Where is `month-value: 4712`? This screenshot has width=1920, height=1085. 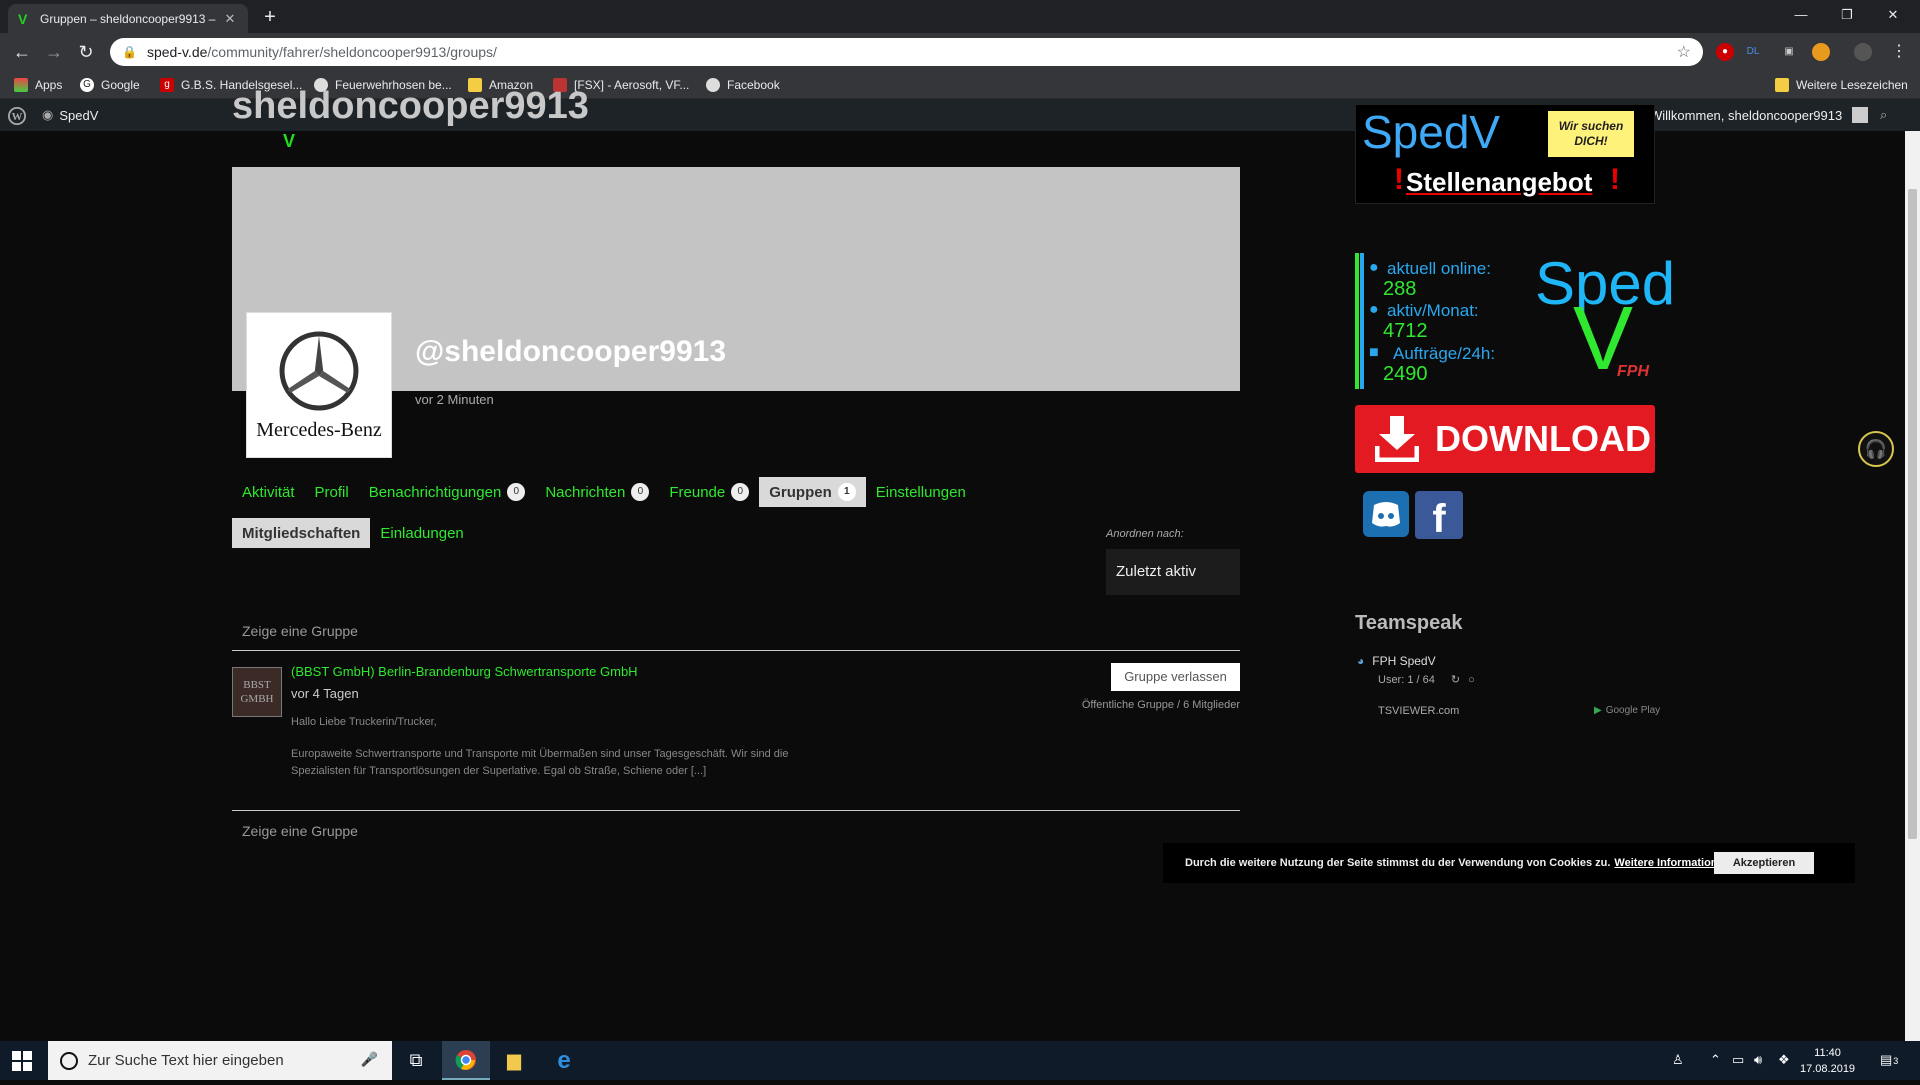 month-value: 4712 is located at coordinates (1405, 331).